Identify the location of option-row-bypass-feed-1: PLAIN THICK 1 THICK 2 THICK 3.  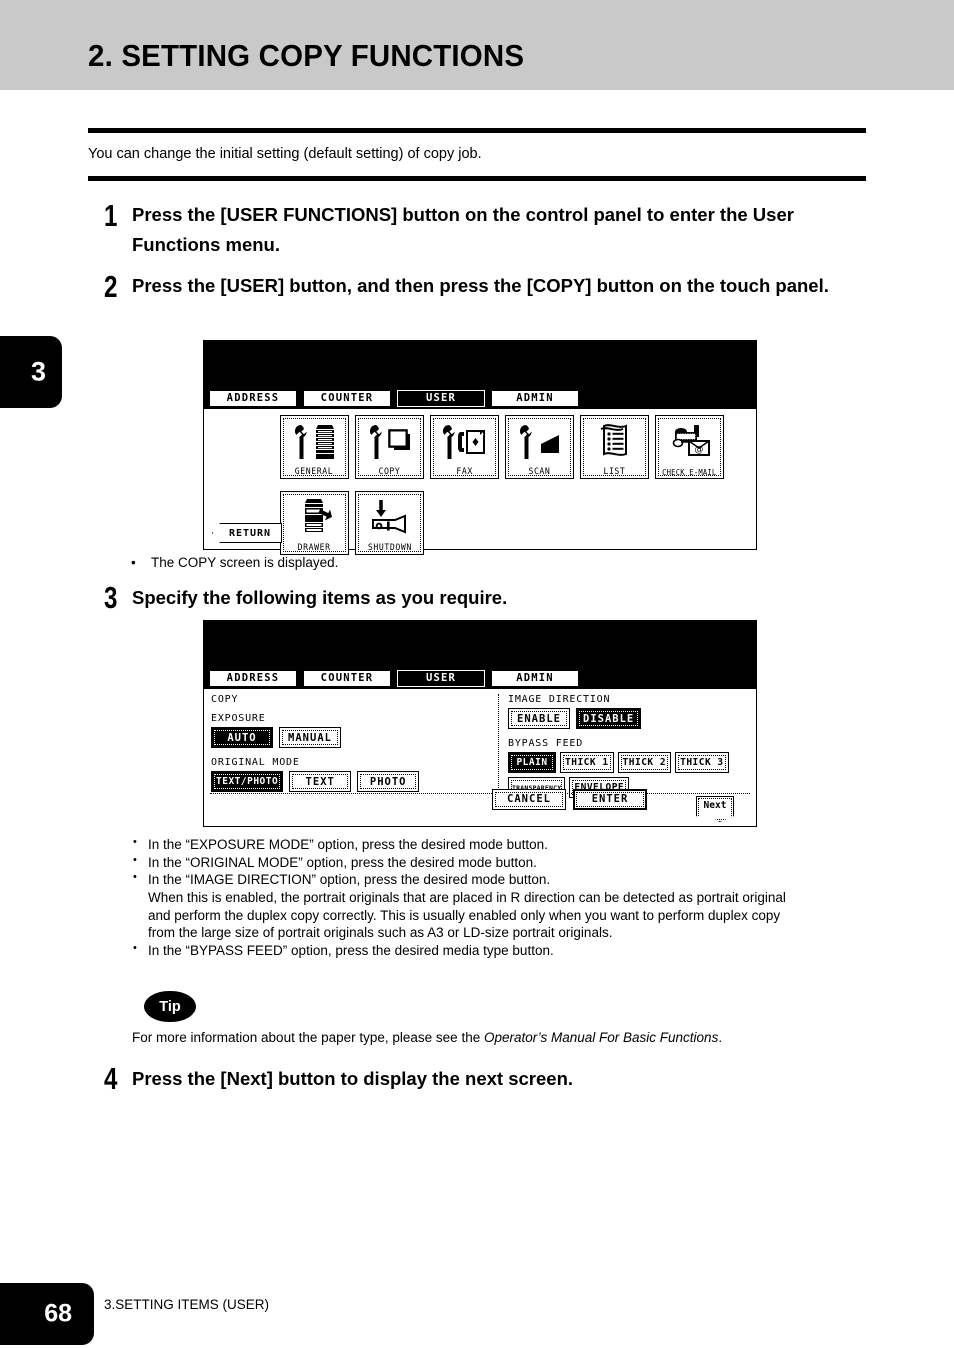
(628, 762).